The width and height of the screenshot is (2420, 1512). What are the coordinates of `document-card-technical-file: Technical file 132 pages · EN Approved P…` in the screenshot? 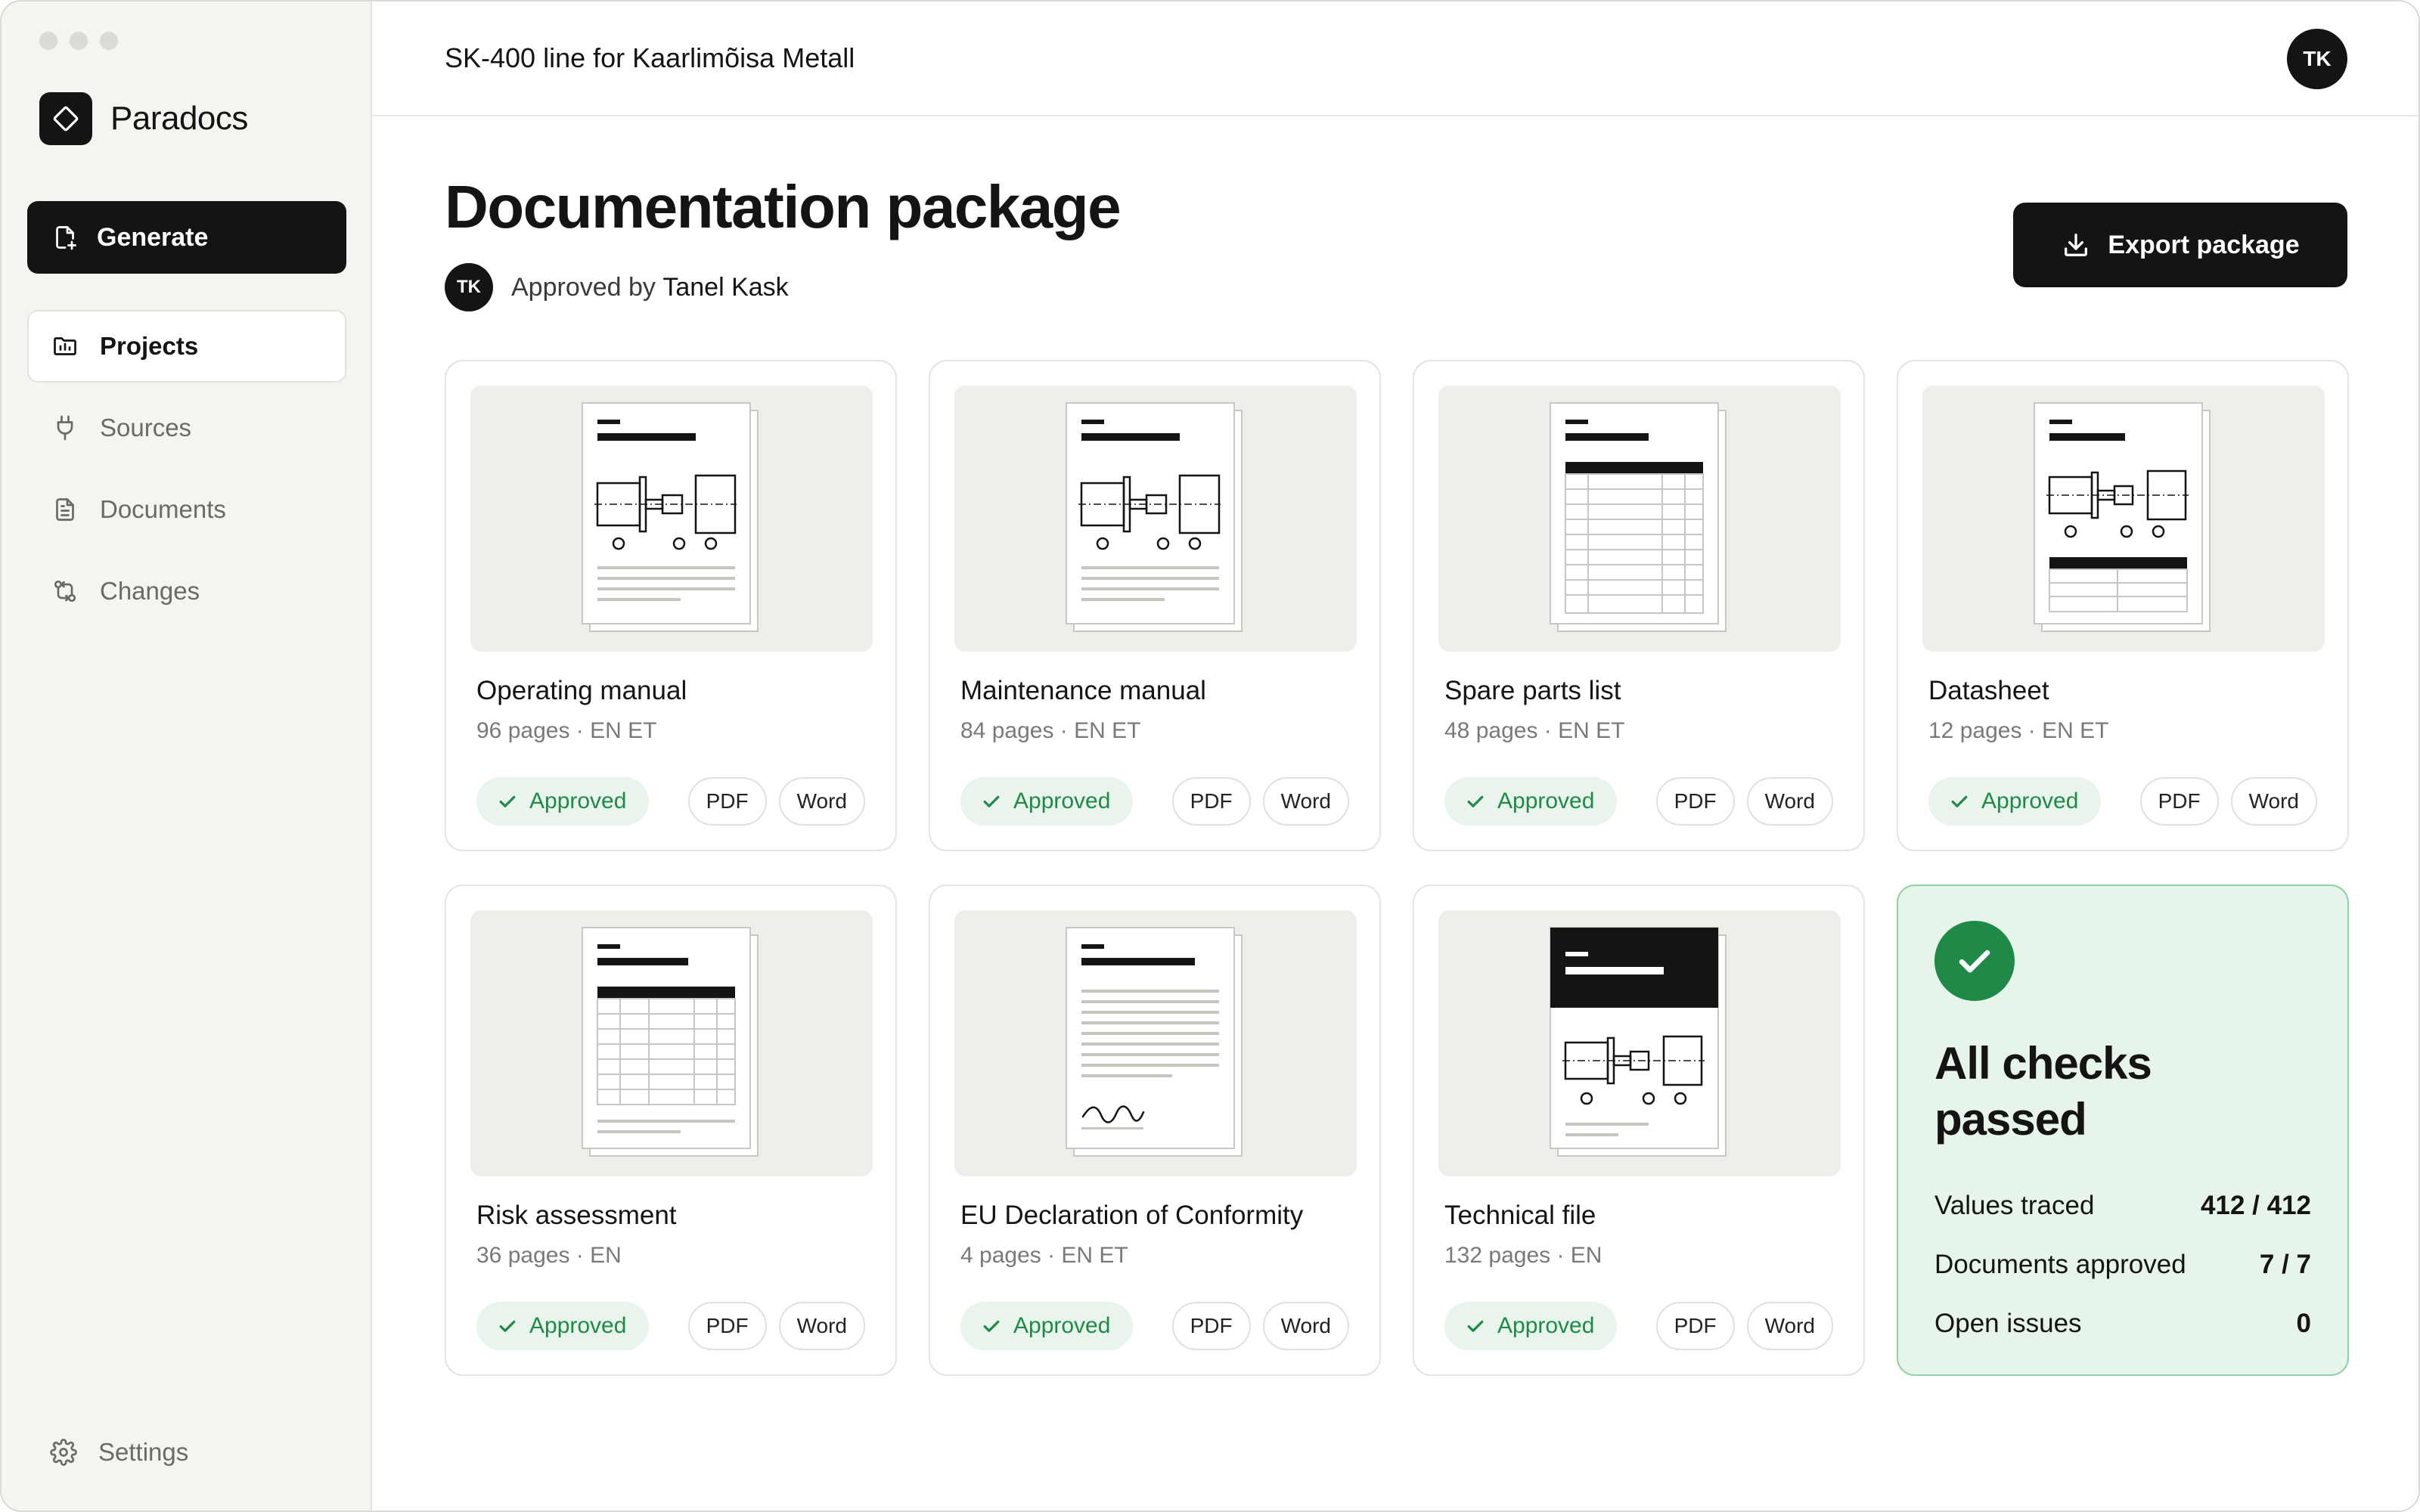 It's located at (1639, 1130).